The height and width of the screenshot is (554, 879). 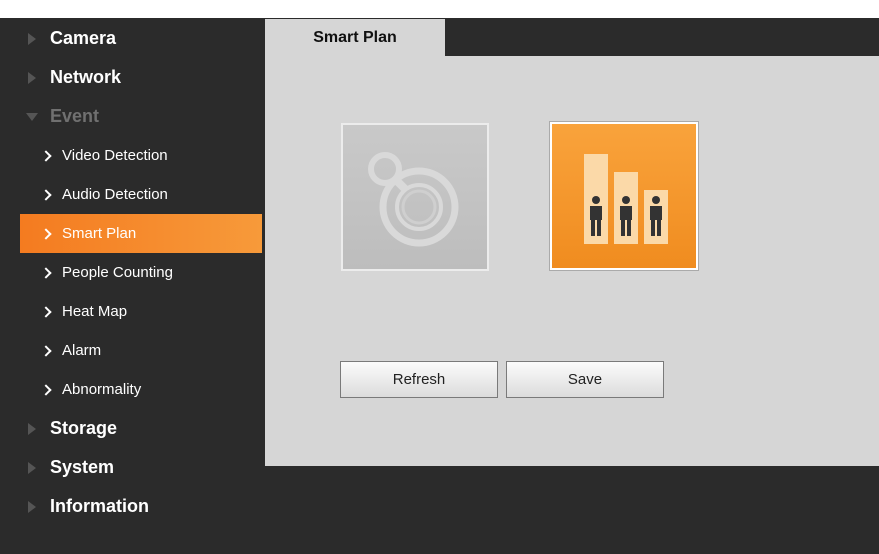 What do you see at coordinates (75, 116) in the screenshot?
I see `sidebar-category-label: Event` at bounding box center [75, 116].